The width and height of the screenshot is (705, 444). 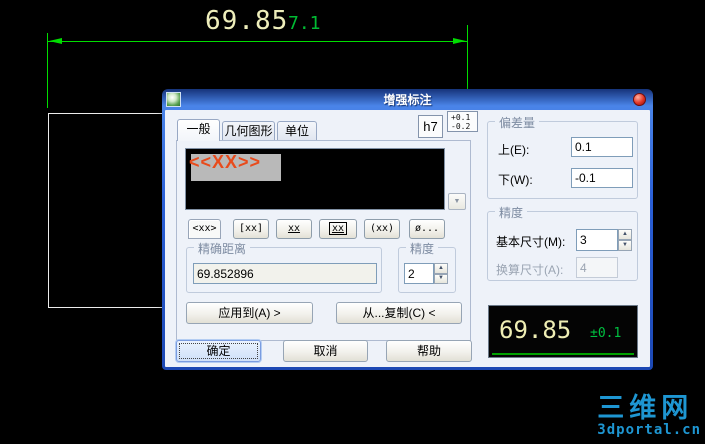 What do you see at coordinates (461, 117) in the screenshot?
I see `tolerance-badge-upper: +0.1` at bounding box center [461, 117].